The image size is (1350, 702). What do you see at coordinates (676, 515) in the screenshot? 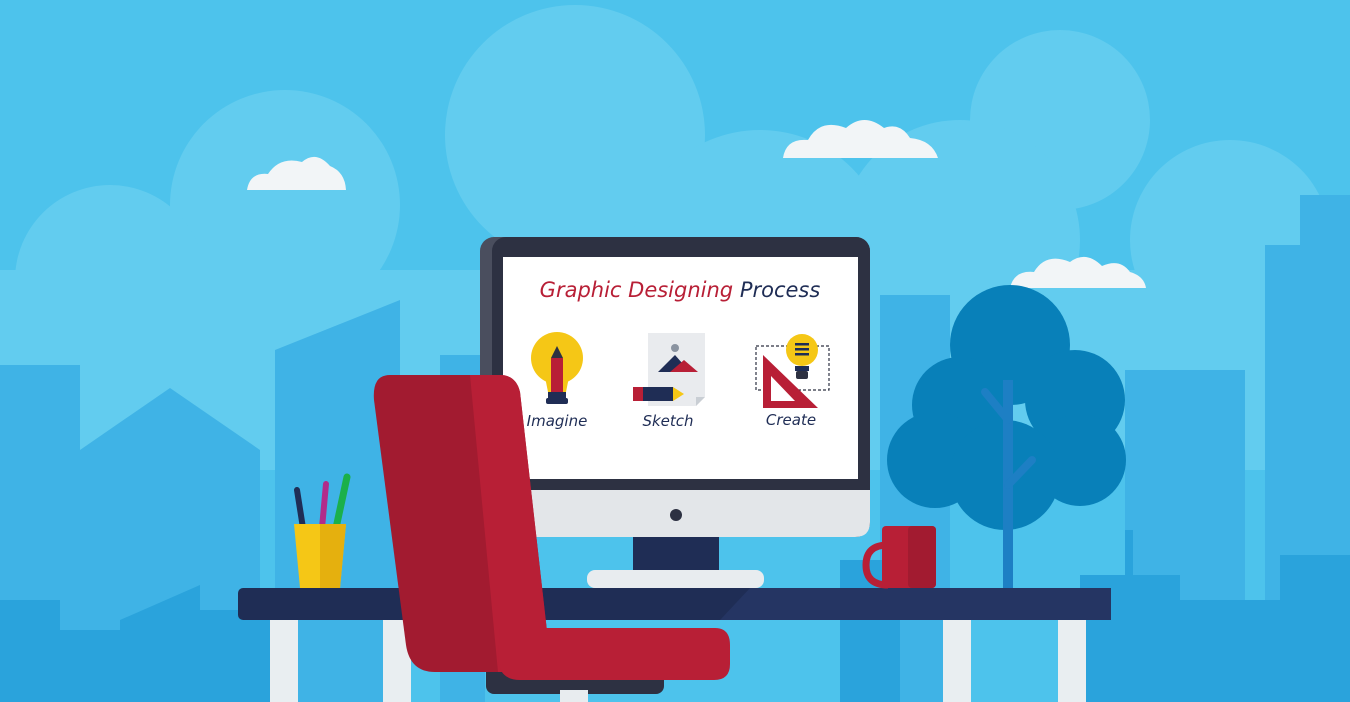
I see `monitor-power-dot` at bounding box center [676, 515].